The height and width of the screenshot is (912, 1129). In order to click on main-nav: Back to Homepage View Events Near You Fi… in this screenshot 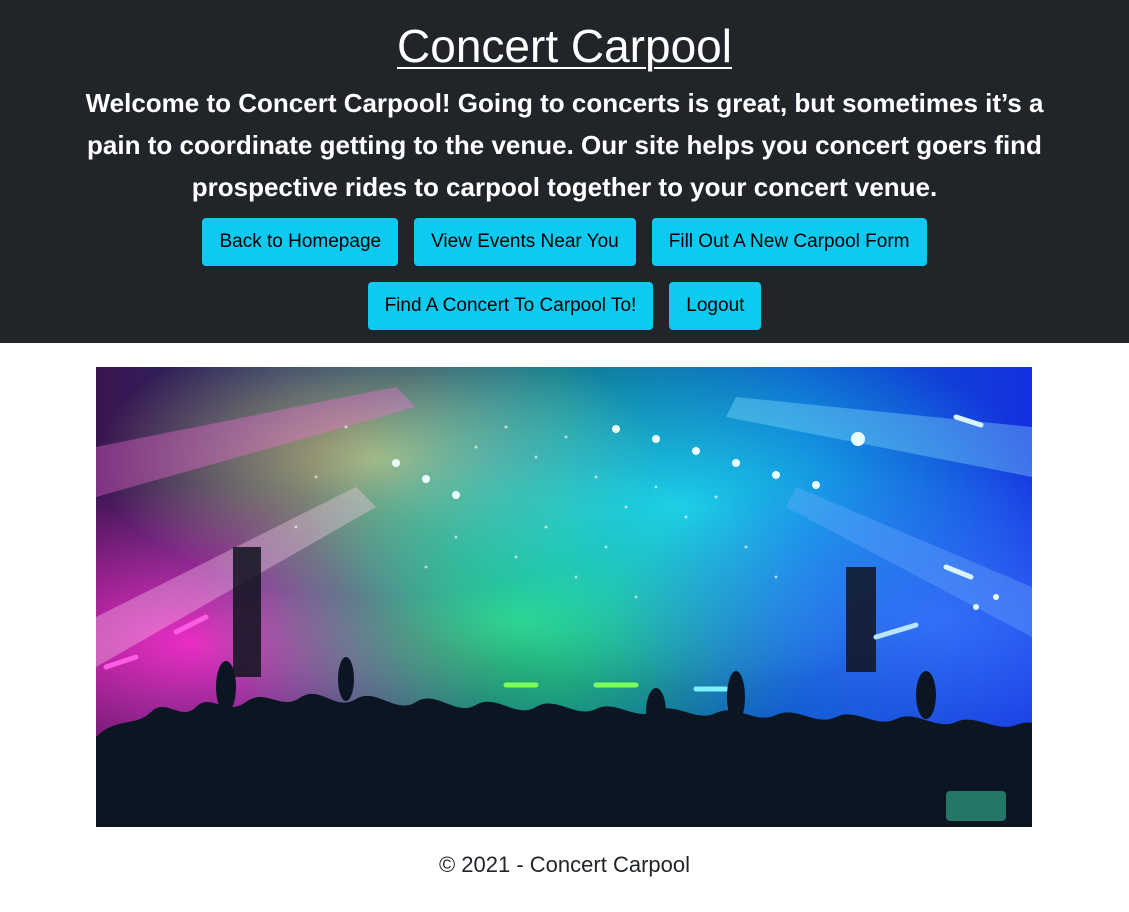, I will do `click(564, 274)`.